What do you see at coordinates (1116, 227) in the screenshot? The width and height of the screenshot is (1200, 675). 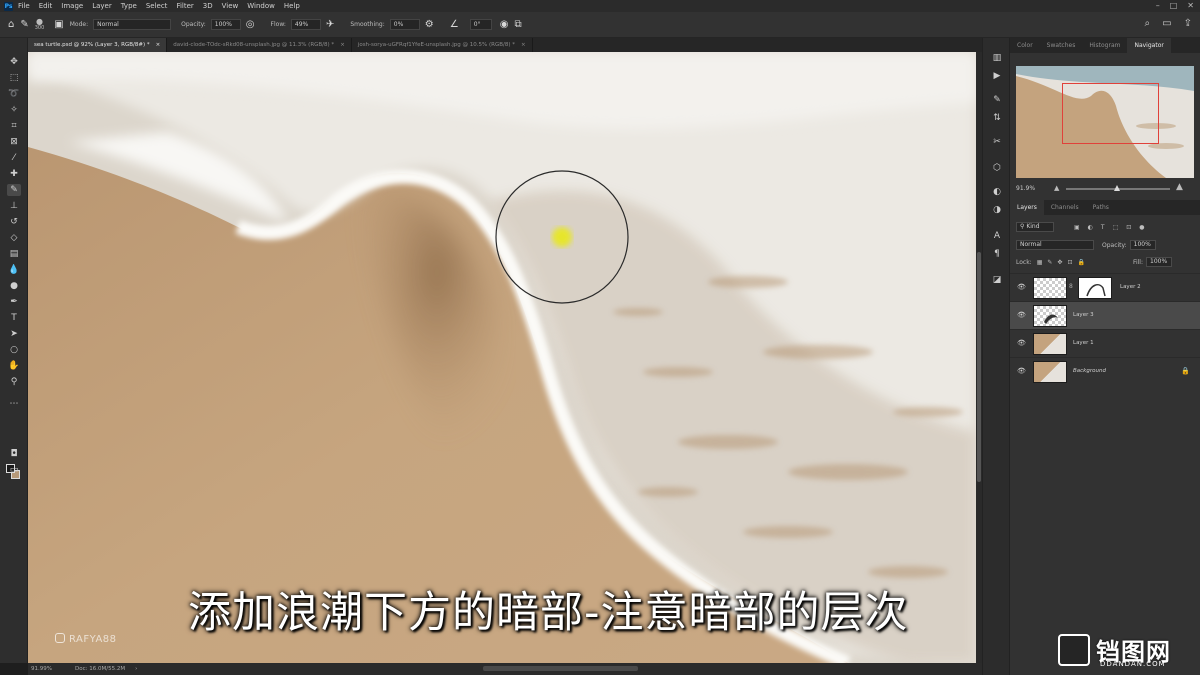 I see `filter-shape-icon: ⬚` at bounding box center [1116, 227].